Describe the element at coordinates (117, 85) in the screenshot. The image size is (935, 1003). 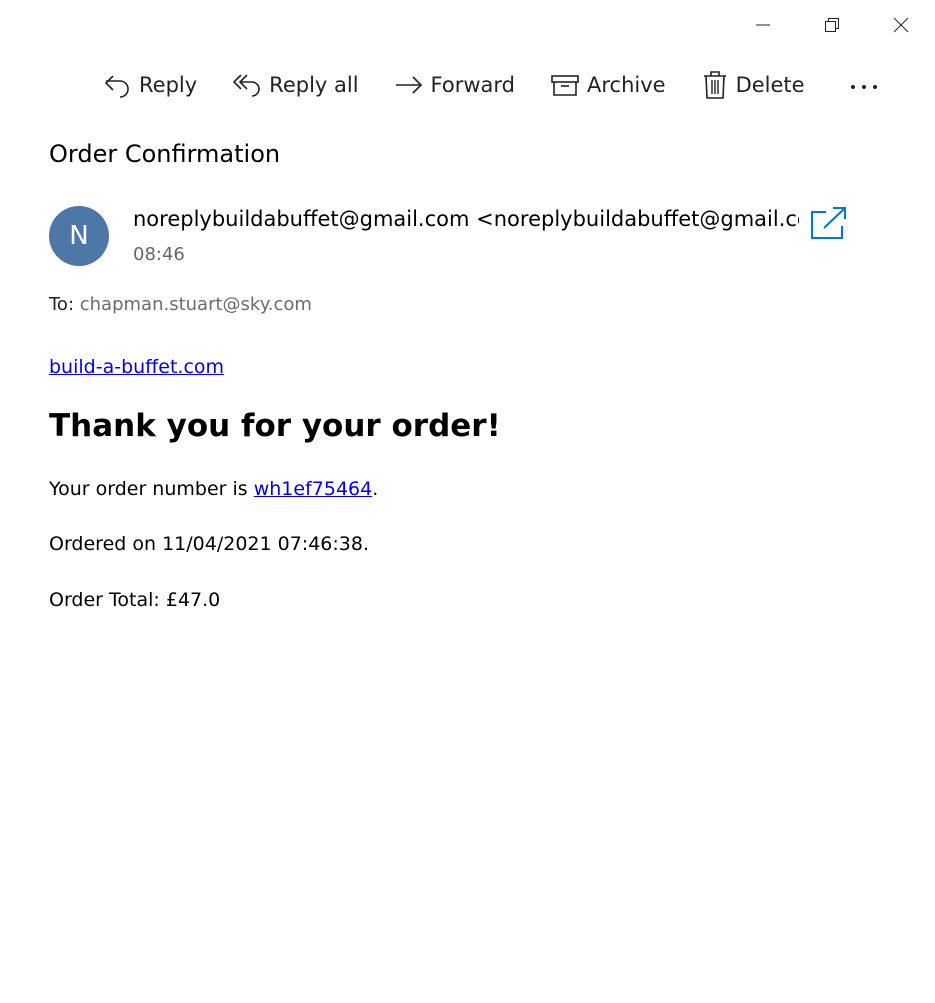
I see `reply-icon` at that location.